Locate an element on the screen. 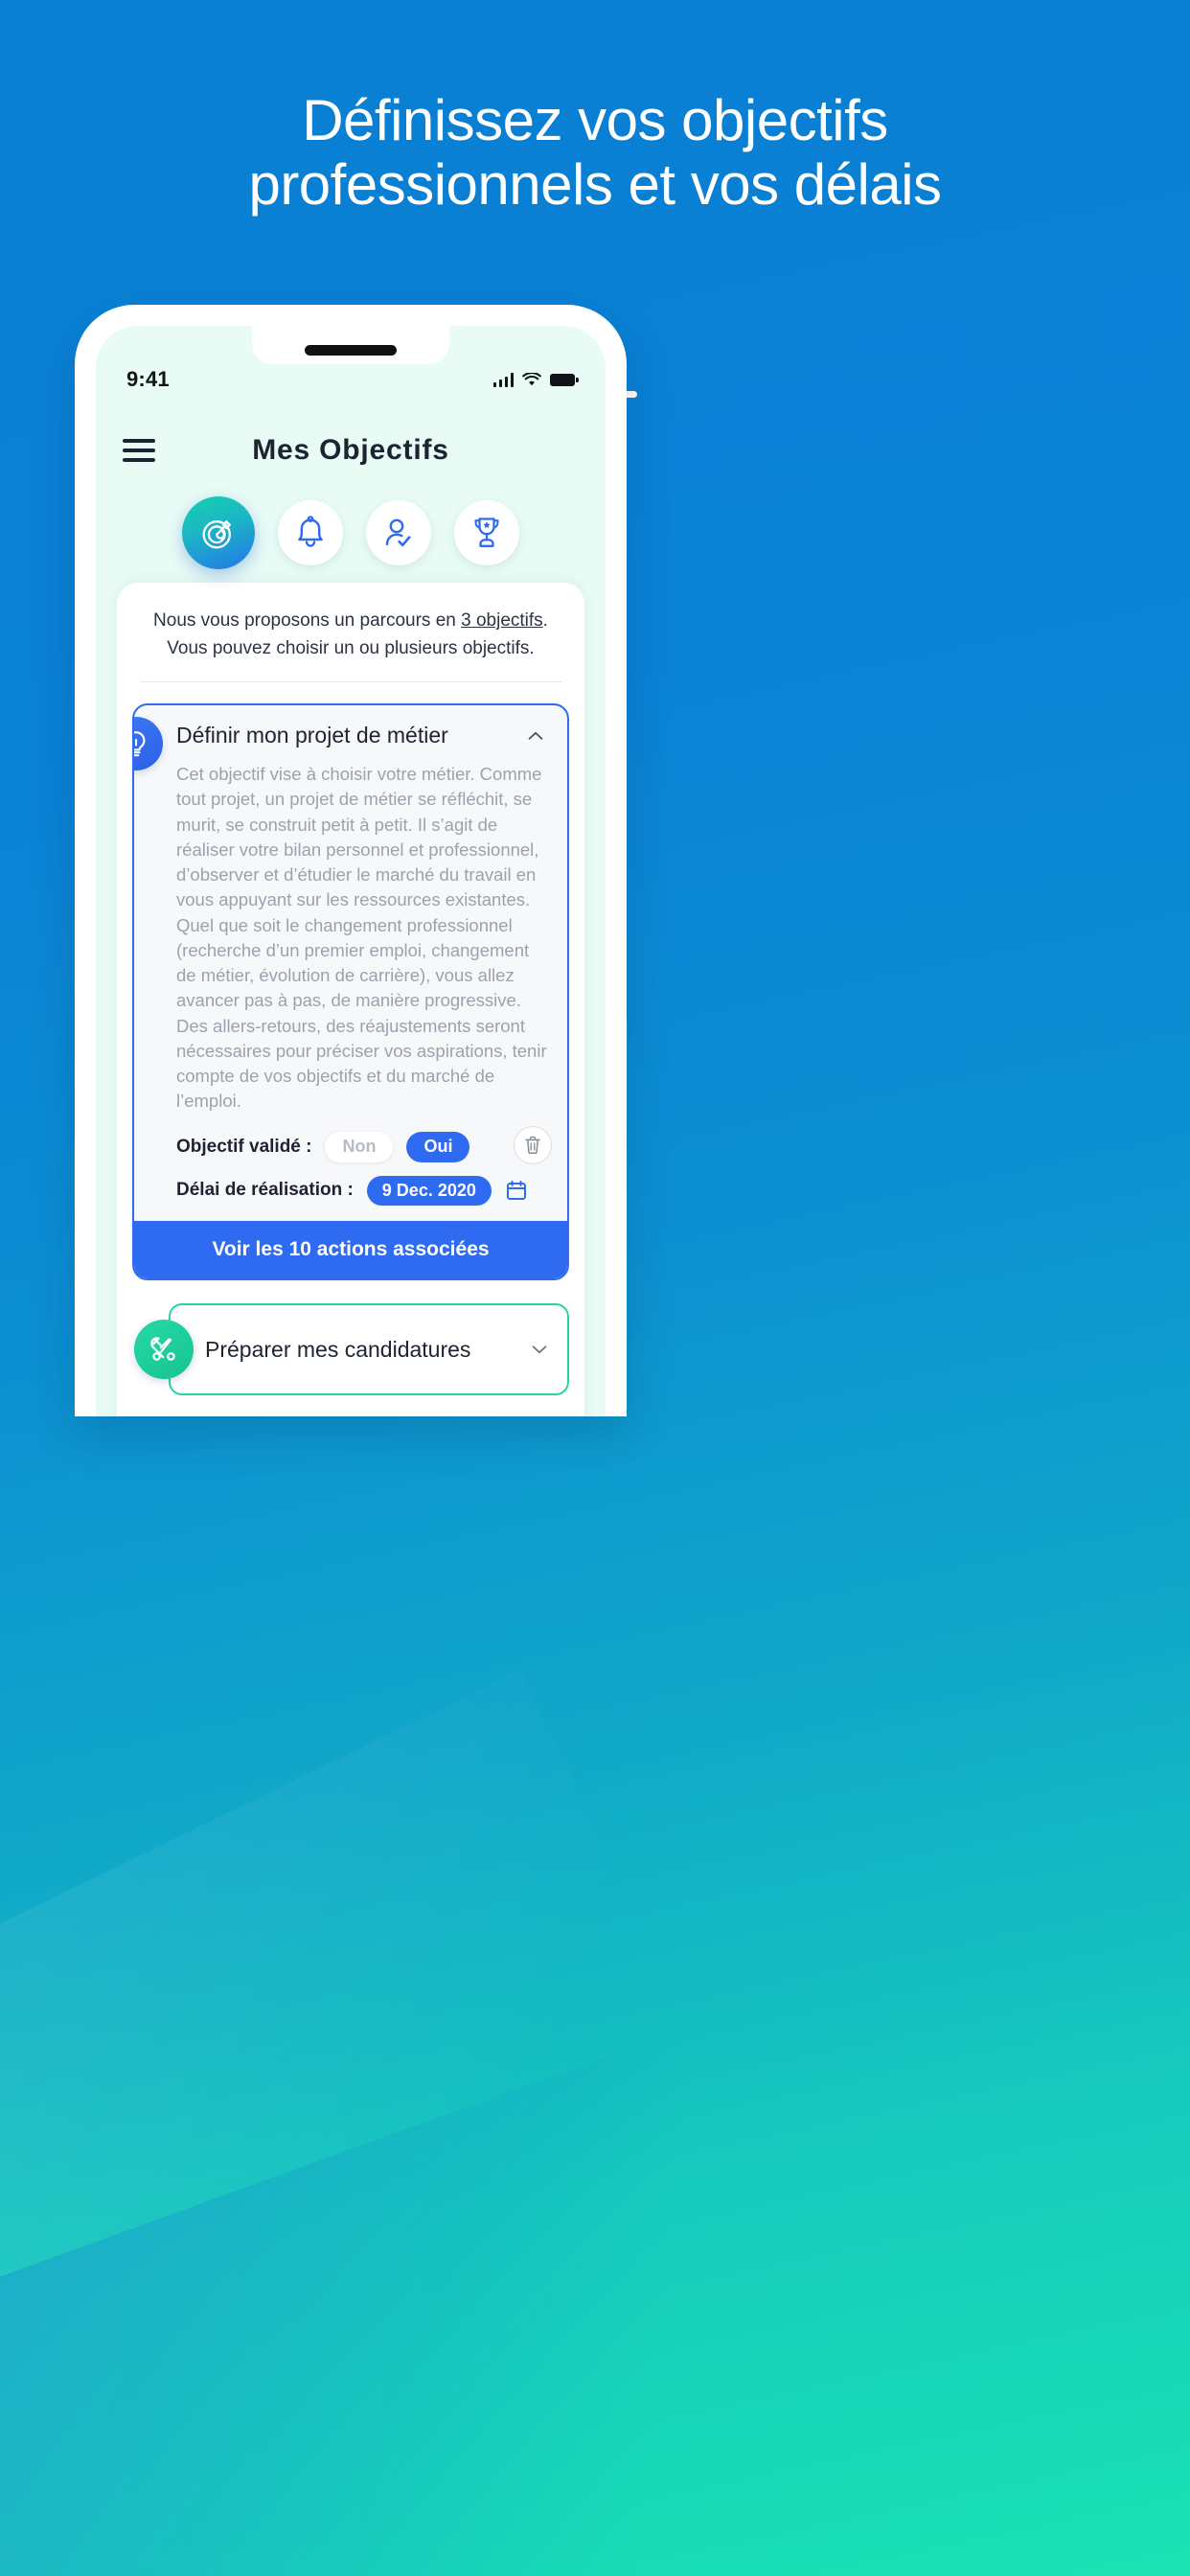  objective-title: Définir mon projet de métier is located at coordinates (312, 735).